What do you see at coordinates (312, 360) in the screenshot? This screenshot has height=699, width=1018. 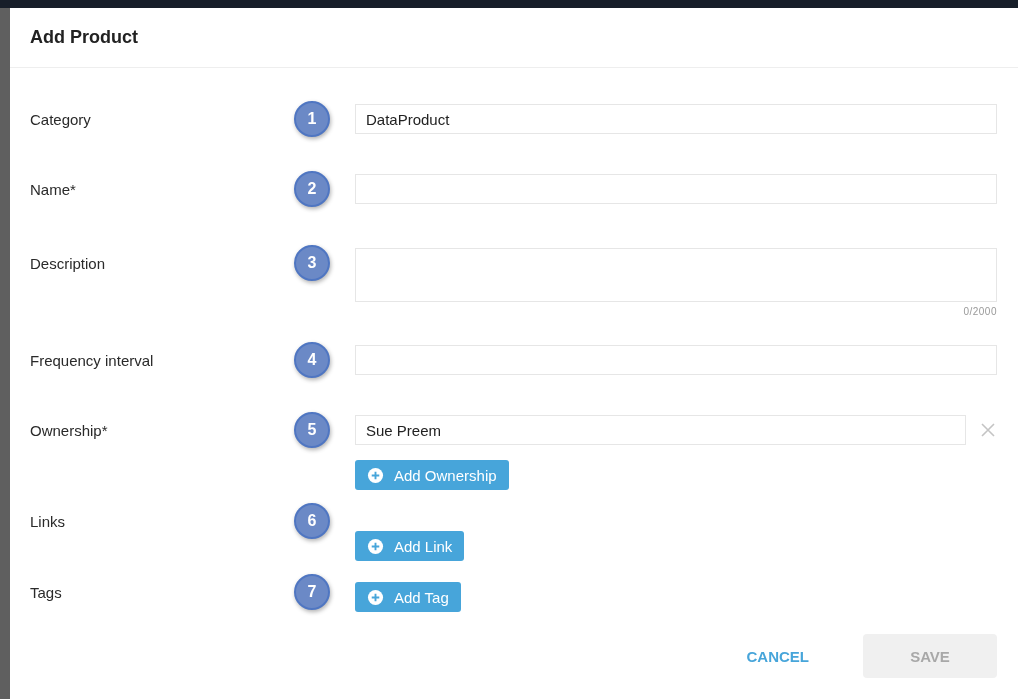 I see `step-badge: 4` at bounding box center [312, 360].